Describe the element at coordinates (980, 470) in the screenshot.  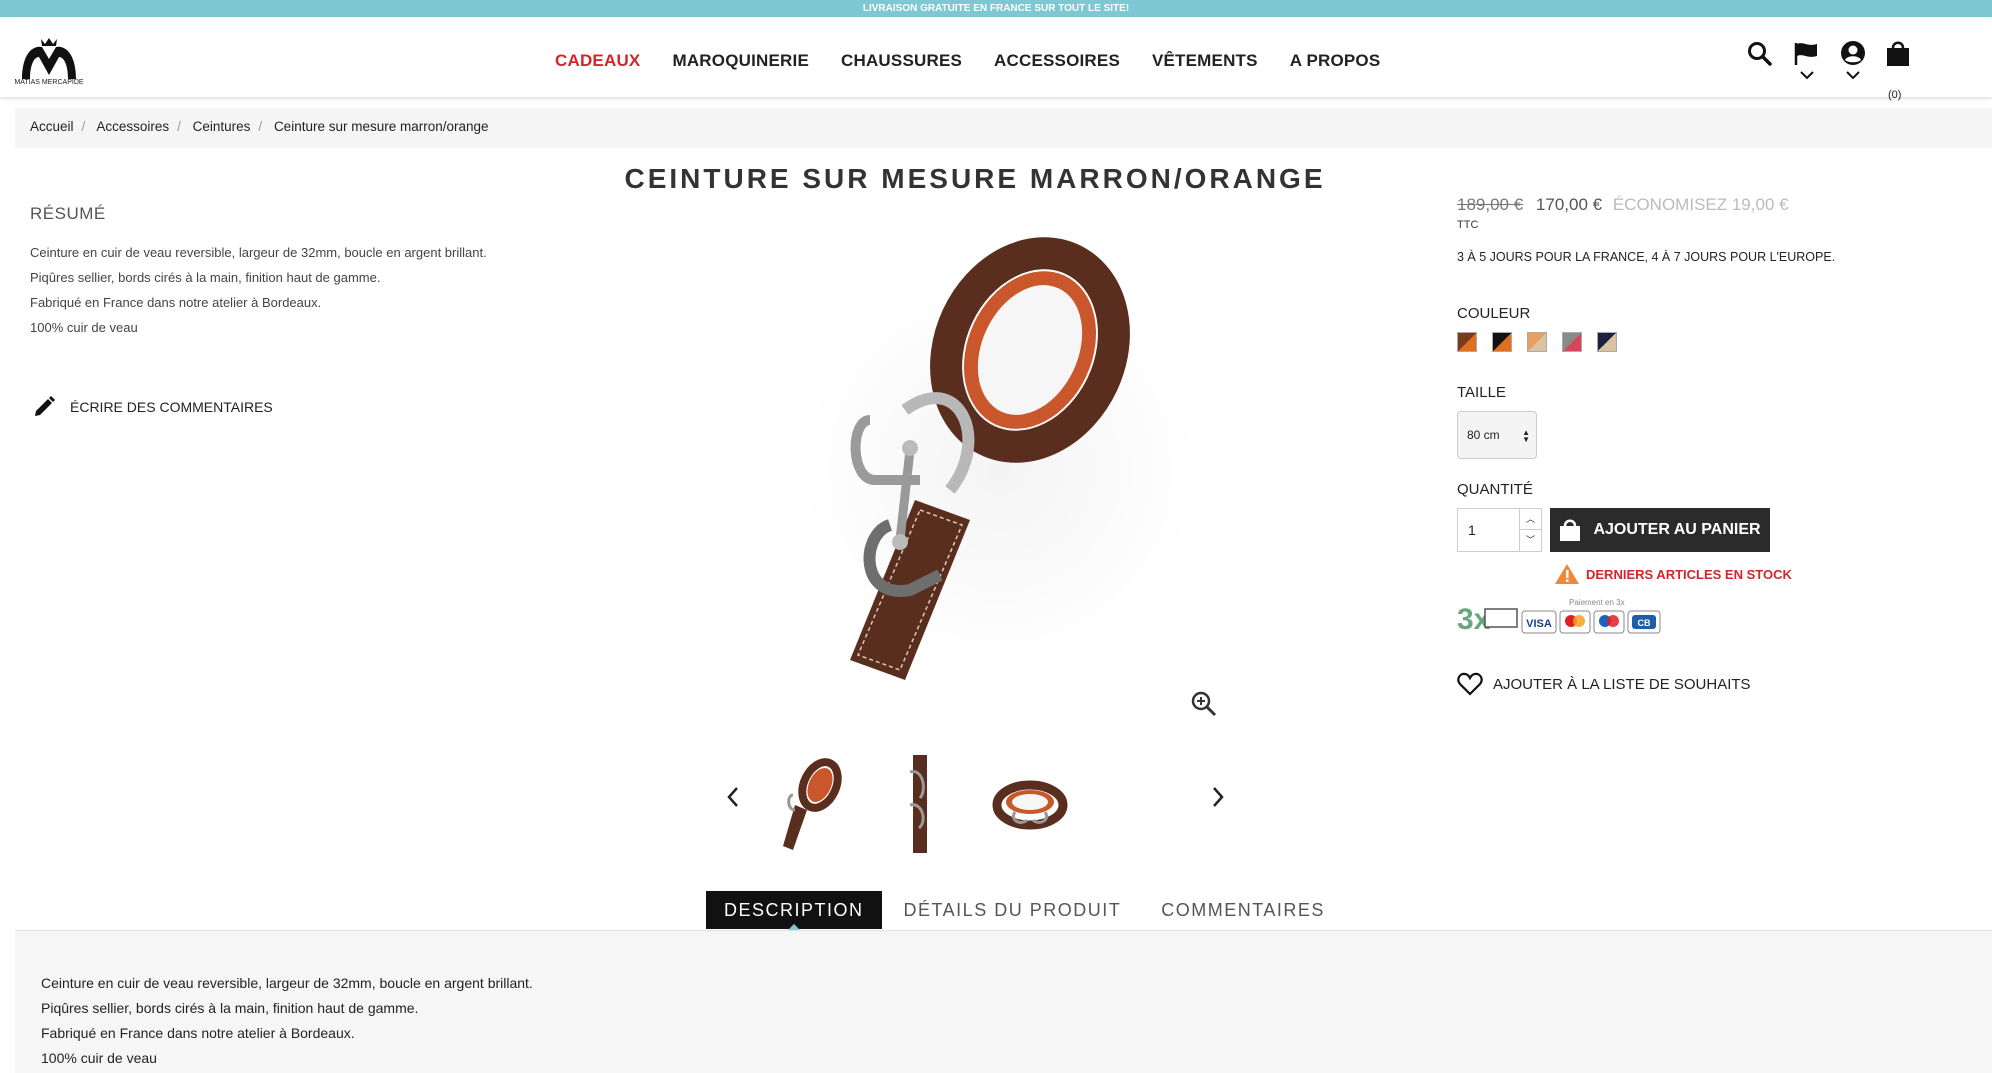
I see `product-main-image` at that location.